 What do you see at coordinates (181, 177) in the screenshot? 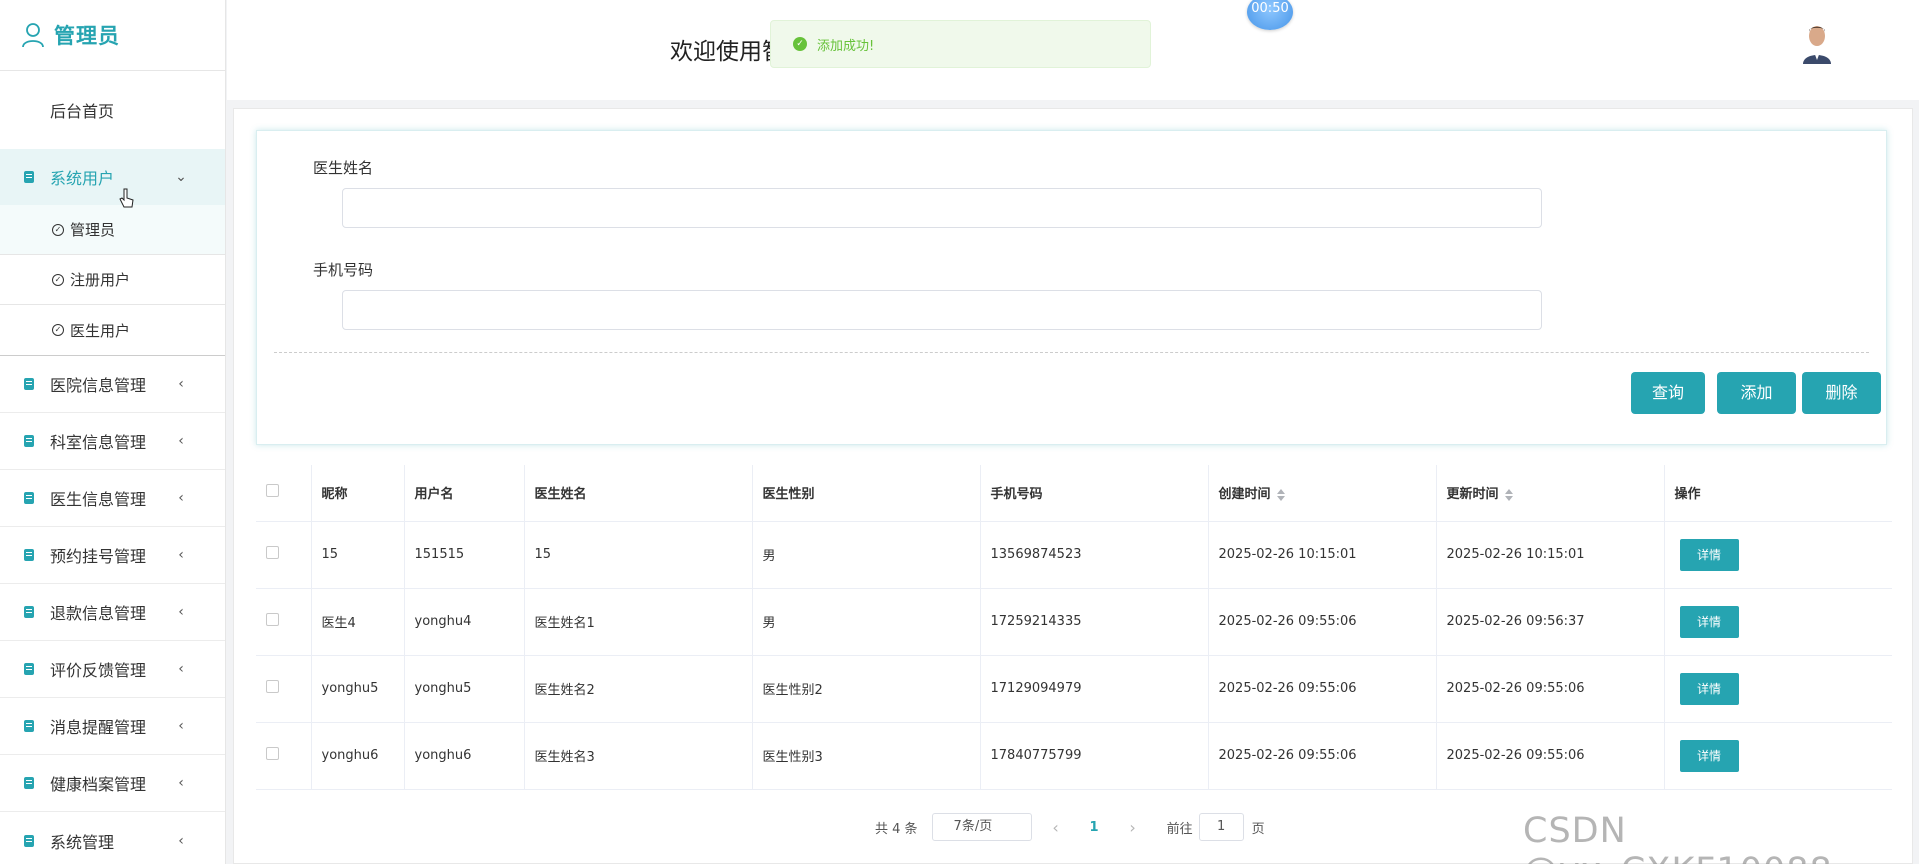
I see `chevron-down-icon: ⌄` at bounding box center [181, 177].